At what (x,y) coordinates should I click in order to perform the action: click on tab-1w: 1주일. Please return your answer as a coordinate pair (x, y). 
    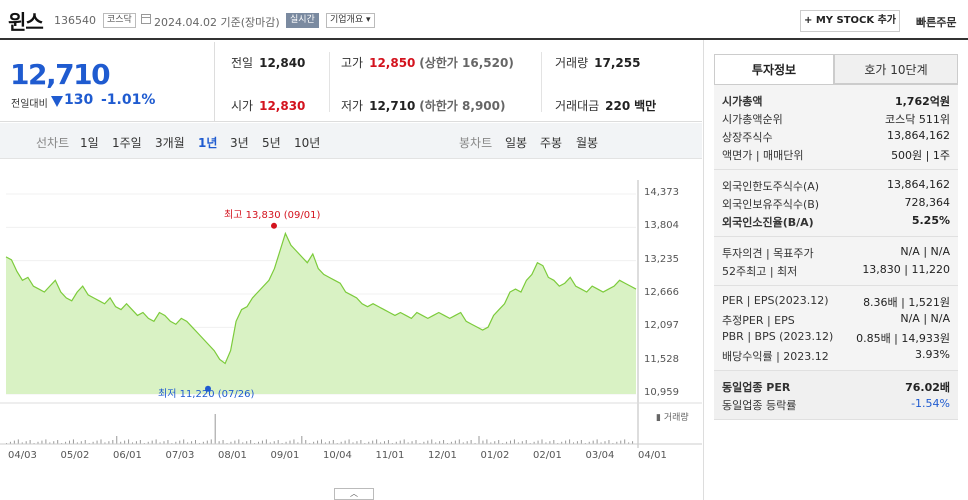
    Looking at the image, I should click on (127, 142).